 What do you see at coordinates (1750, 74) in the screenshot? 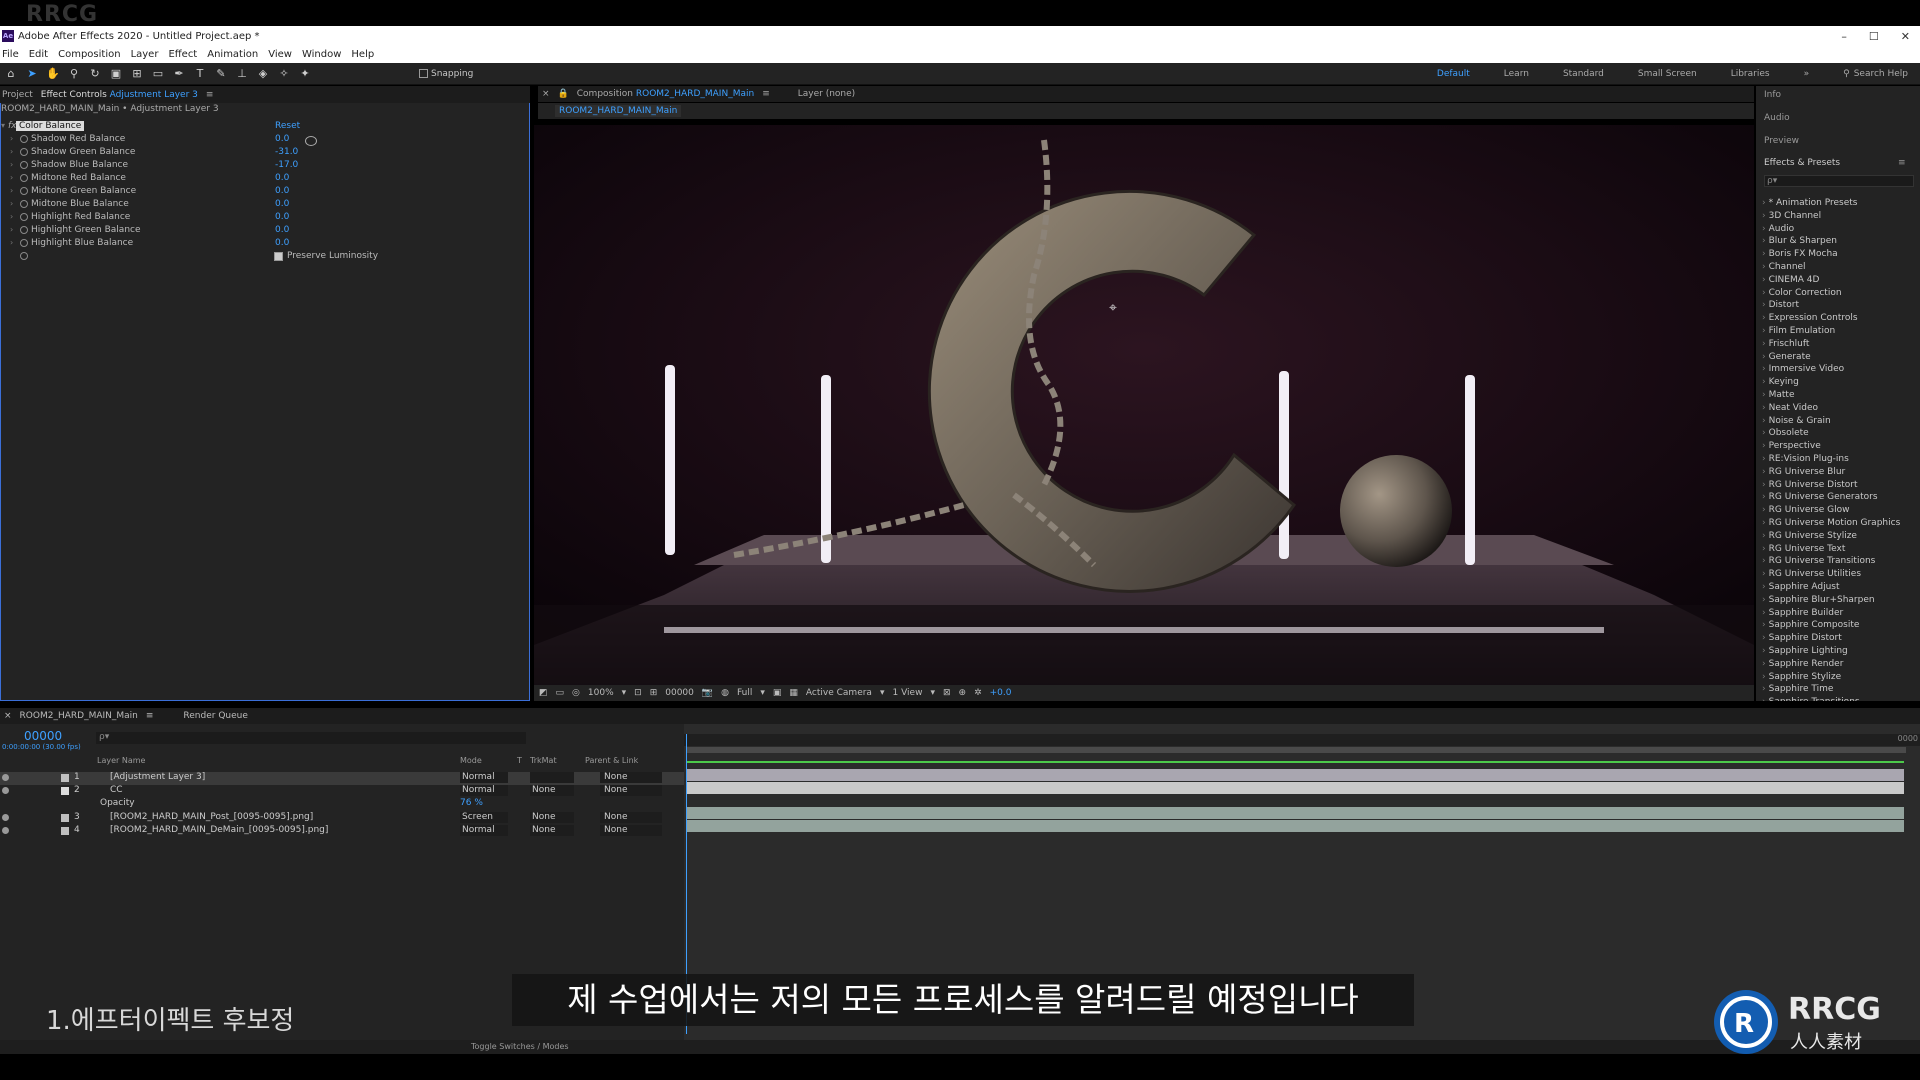
I see `workspace-libraries: Libraries` at bounding box center [1750, 74].